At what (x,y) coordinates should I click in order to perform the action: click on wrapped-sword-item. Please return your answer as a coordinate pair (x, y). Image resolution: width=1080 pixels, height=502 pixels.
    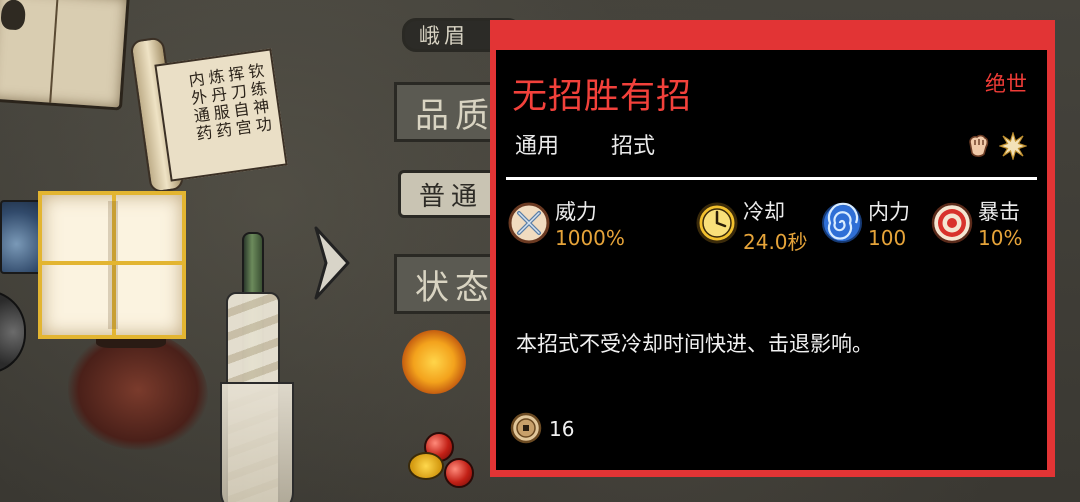
    Looking at the image, I should click on (256, 367).